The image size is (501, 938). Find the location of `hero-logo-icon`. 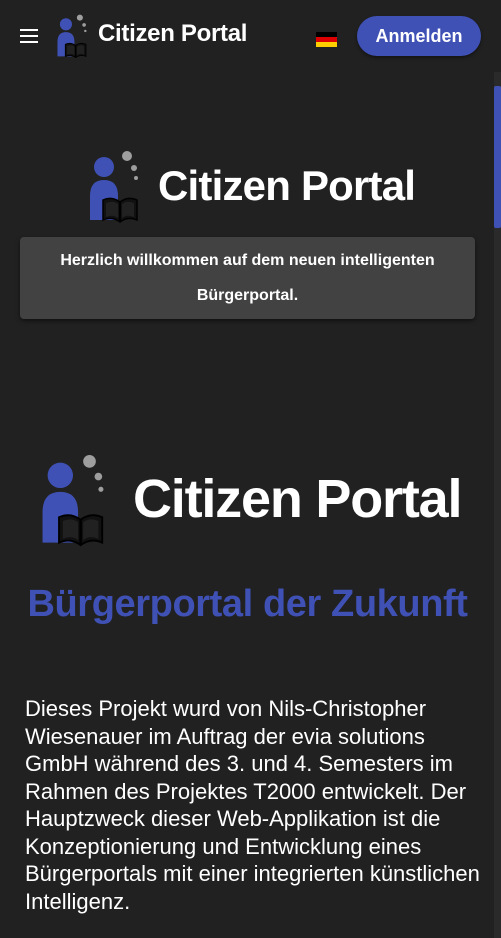

hero-logo-icon is located at coordinates (114, 188).